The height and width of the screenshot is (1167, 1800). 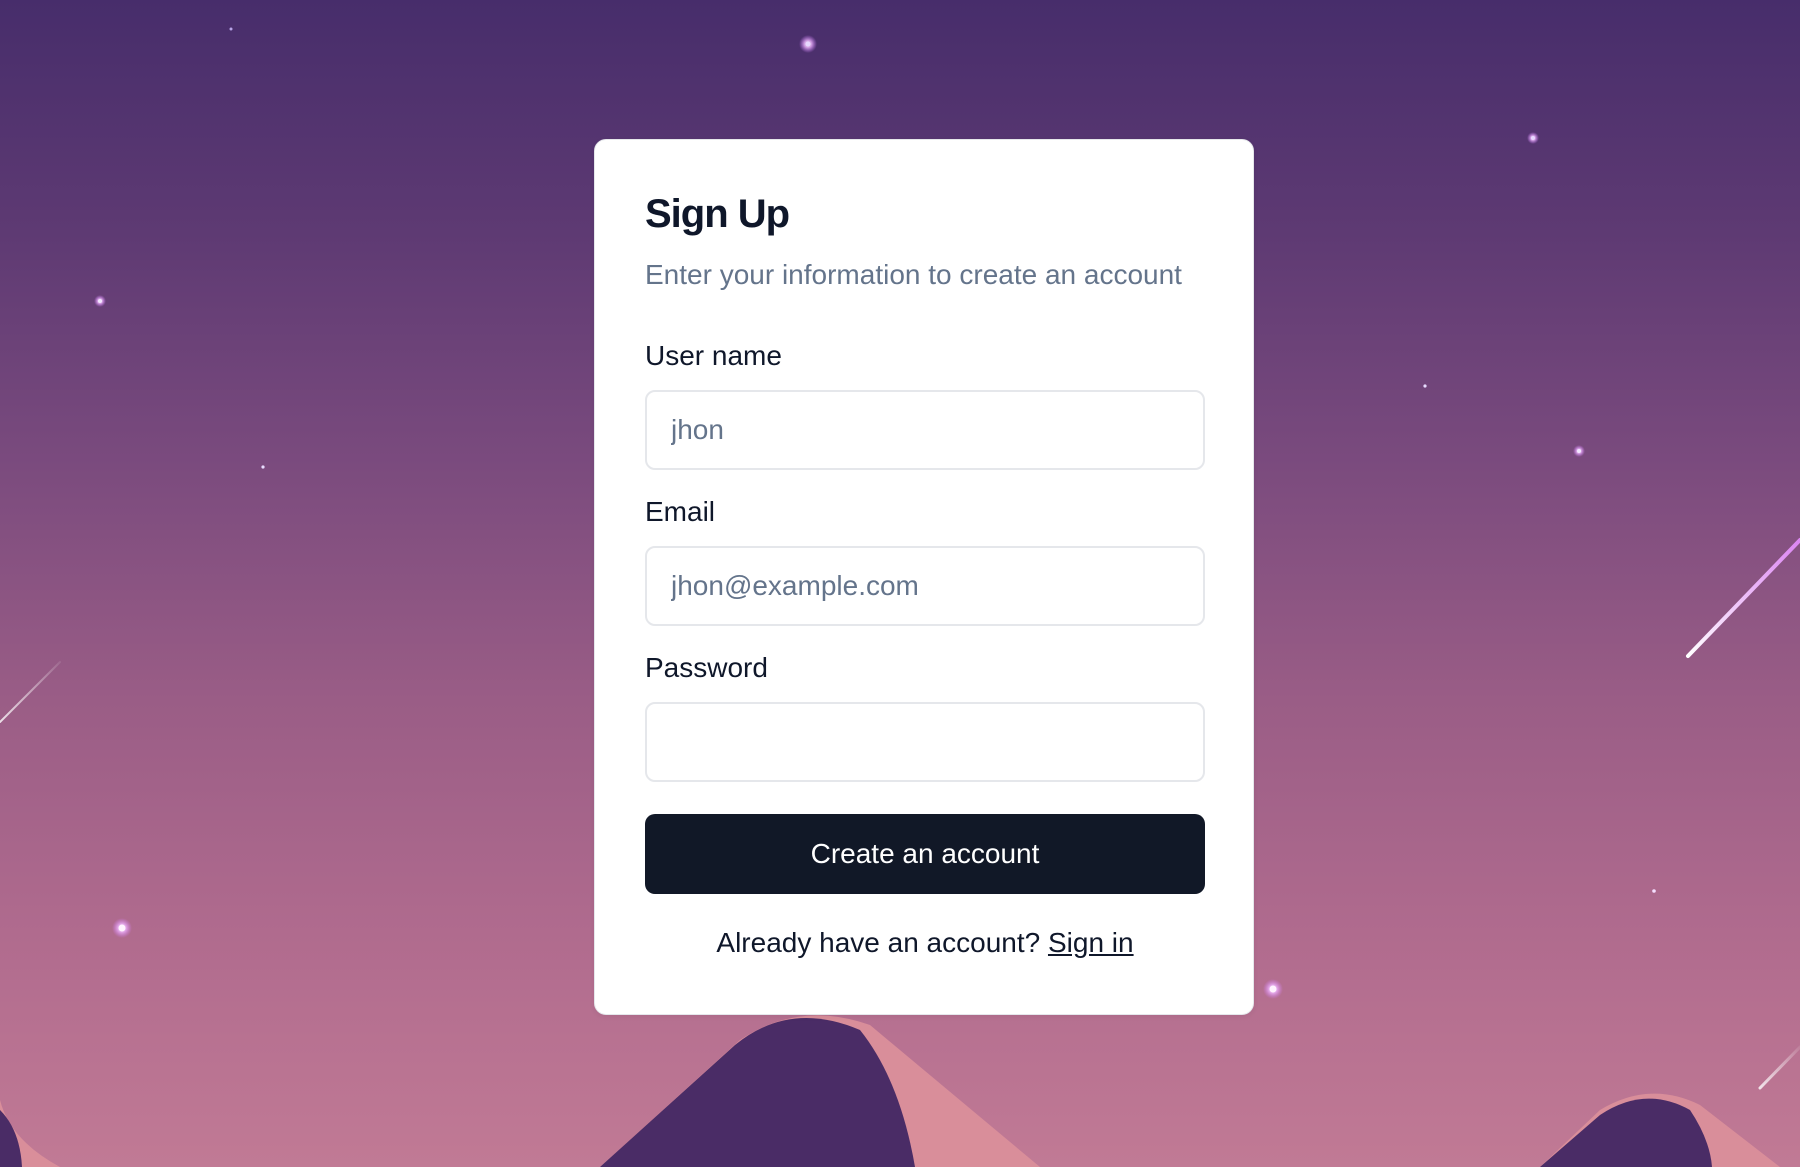 I want to click on password-label: Password, so click(x=706, y=667).